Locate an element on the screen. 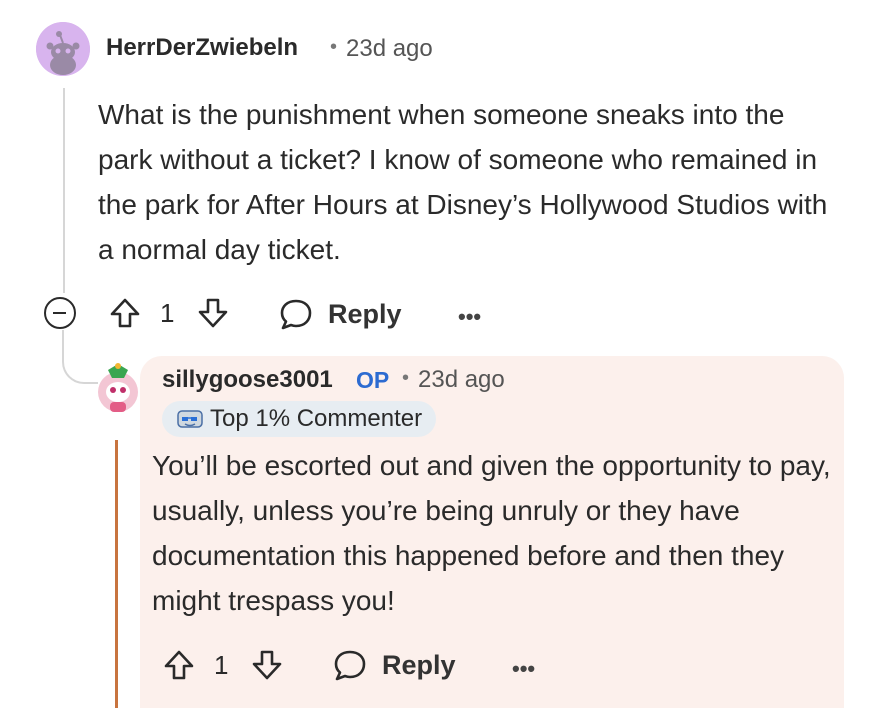  reply-avatar is located at coordinates (118, 388).